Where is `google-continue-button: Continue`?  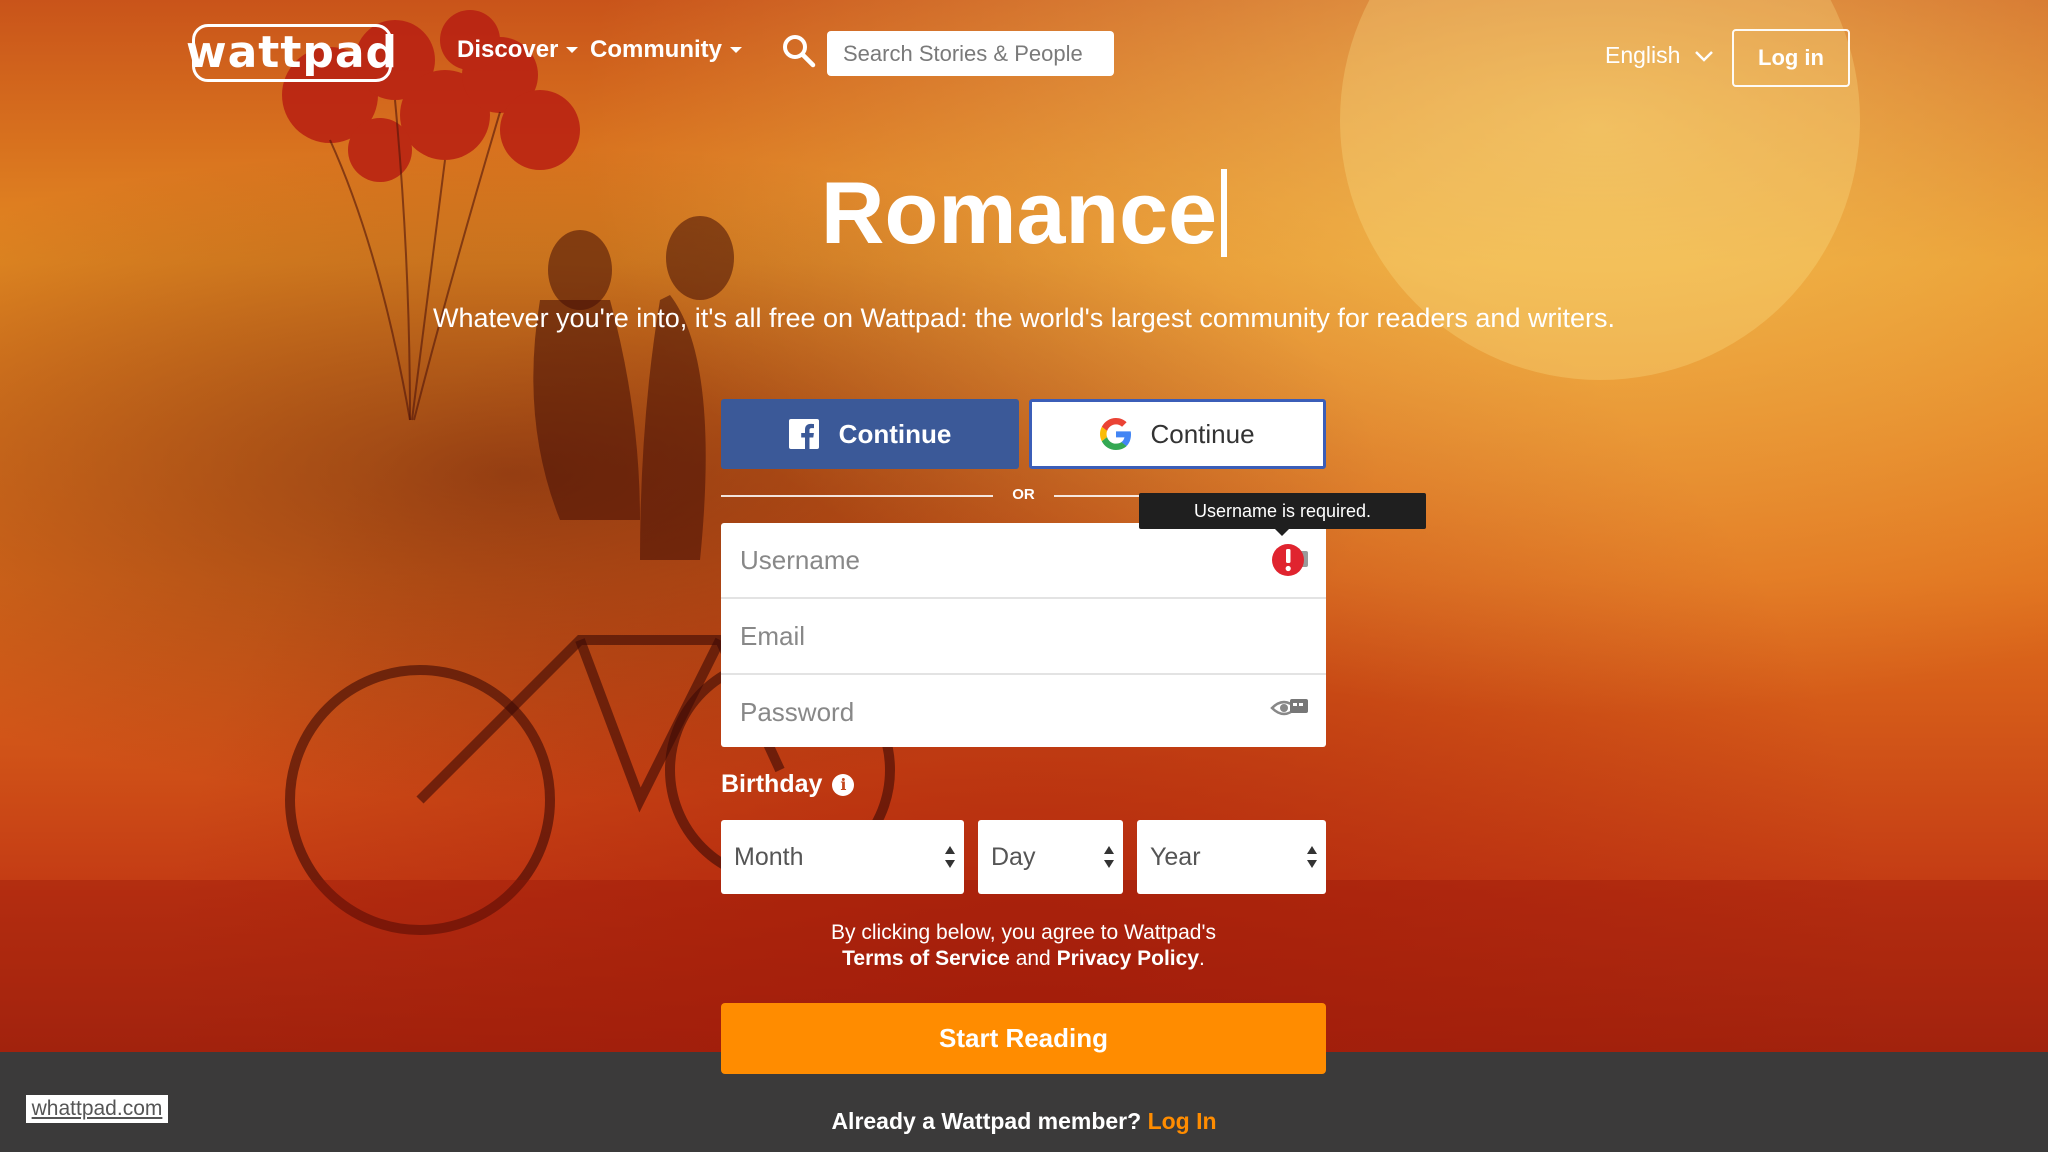 google-continue-button: Continue is located at coordinates (1177, 434).